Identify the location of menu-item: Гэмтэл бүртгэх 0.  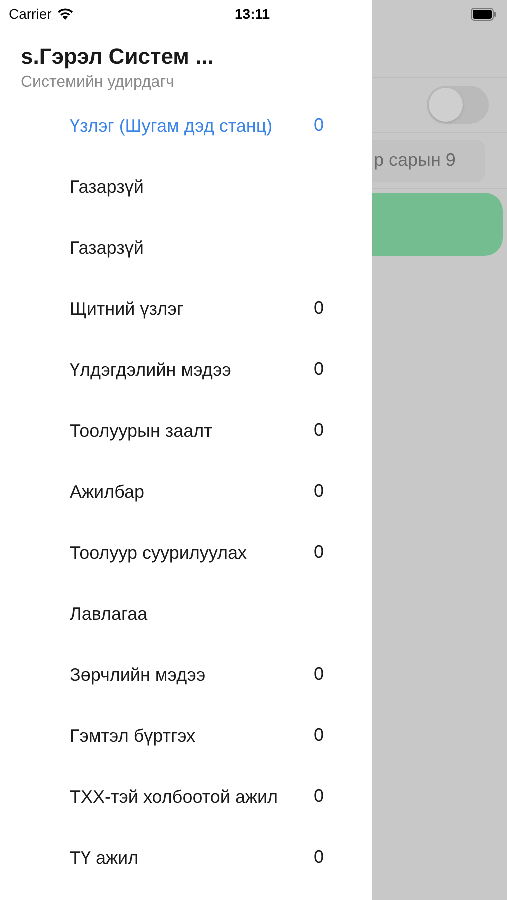
(186, 735).